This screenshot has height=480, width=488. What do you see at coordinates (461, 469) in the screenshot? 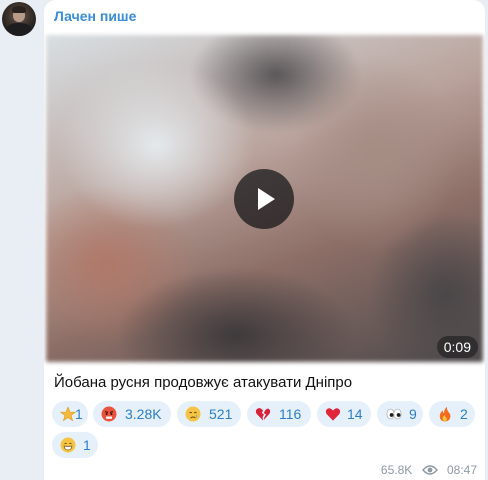
I see `message-time: 08:47` at bounding box center [461, 469].